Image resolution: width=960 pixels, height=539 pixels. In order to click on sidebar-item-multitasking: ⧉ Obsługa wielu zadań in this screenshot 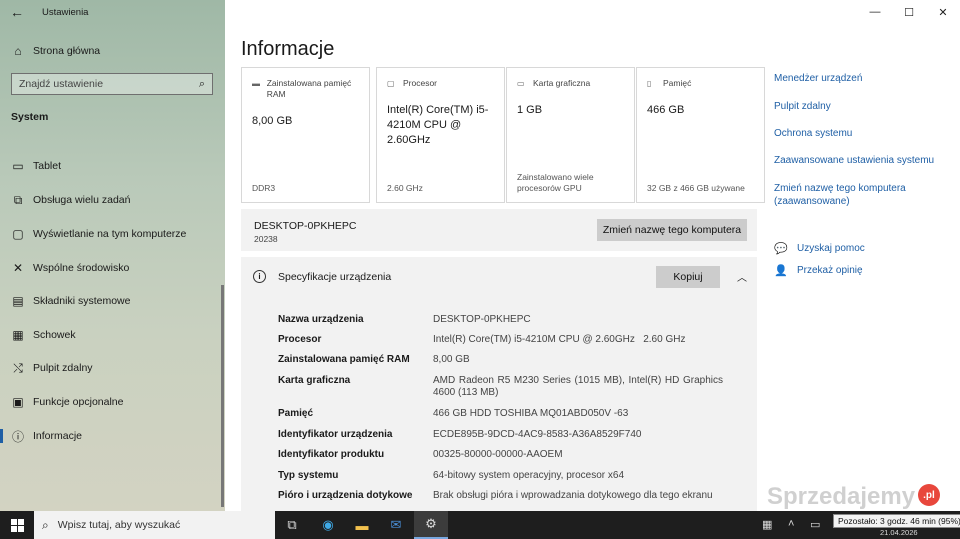, I will do `click(112, 200)`.